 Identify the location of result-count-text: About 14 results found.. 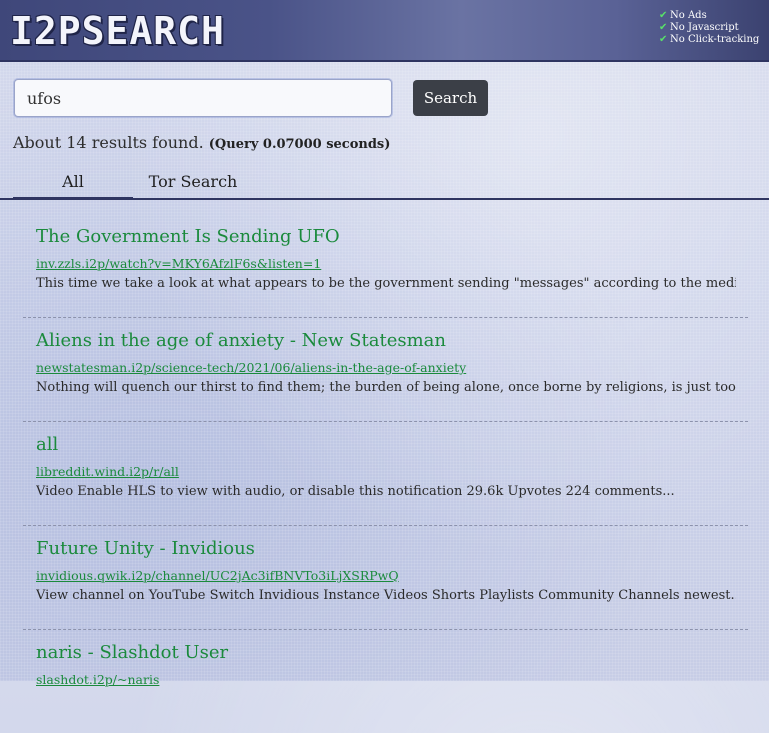
(108, 142).